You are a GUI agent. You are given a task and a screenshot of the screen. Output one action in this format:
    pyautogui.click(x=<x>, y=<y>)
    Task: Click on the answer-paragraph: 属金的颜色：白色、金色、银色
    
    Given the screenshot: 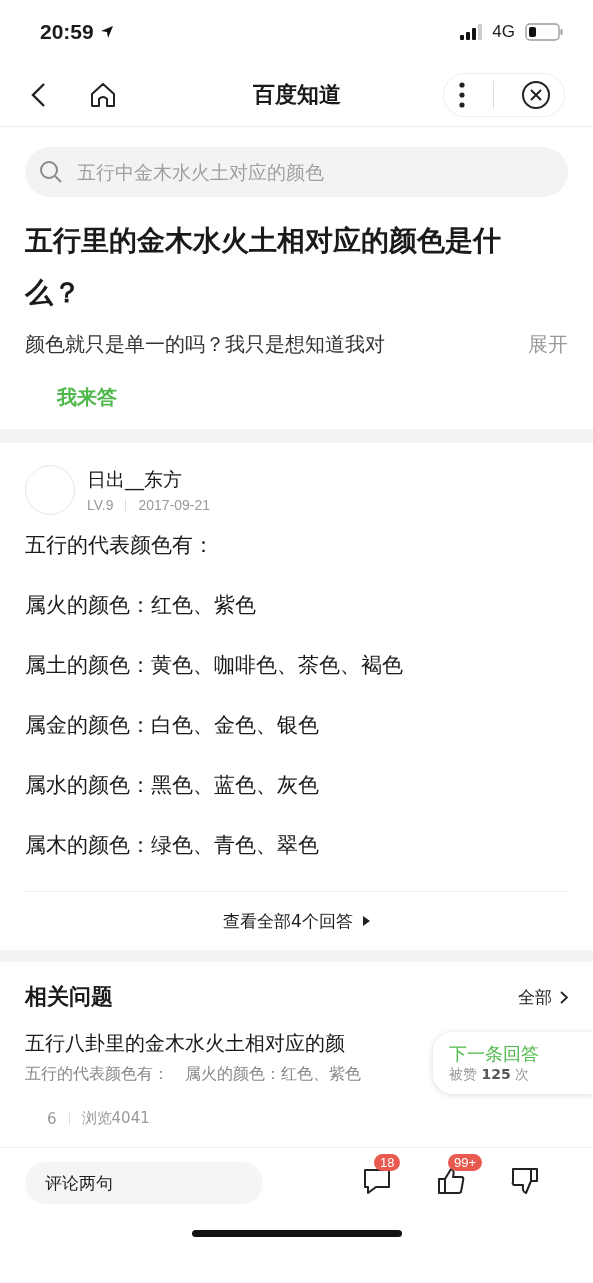 What is the action you would take?
    pyautogui.click(x=172, y=725)
    